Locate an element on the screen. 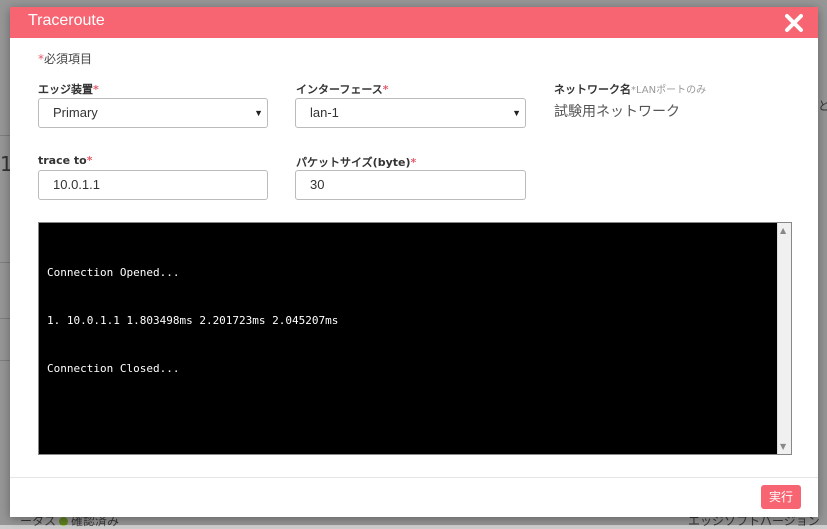 This screenshot has width=827, height=529. network-name-label: ネットワーク名*LANポートのみ is located at coordinates (630, 89).